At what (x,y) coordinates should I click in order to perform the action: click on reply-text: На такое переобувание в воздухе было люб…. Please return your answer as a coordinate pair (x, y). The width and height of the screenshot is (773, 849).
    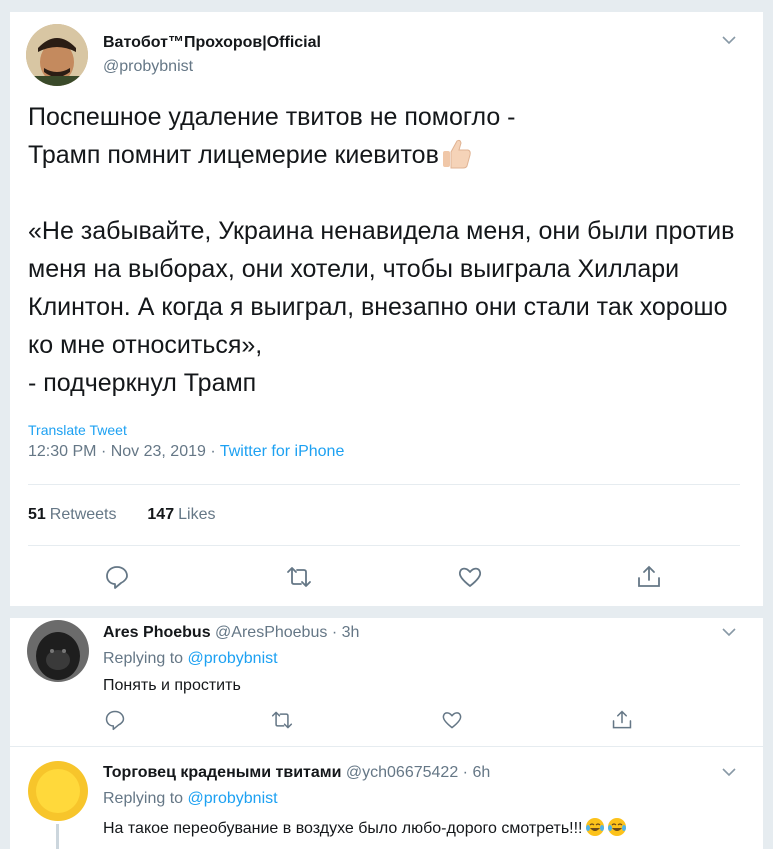
    Looking at the image, I should click on (343, 828).